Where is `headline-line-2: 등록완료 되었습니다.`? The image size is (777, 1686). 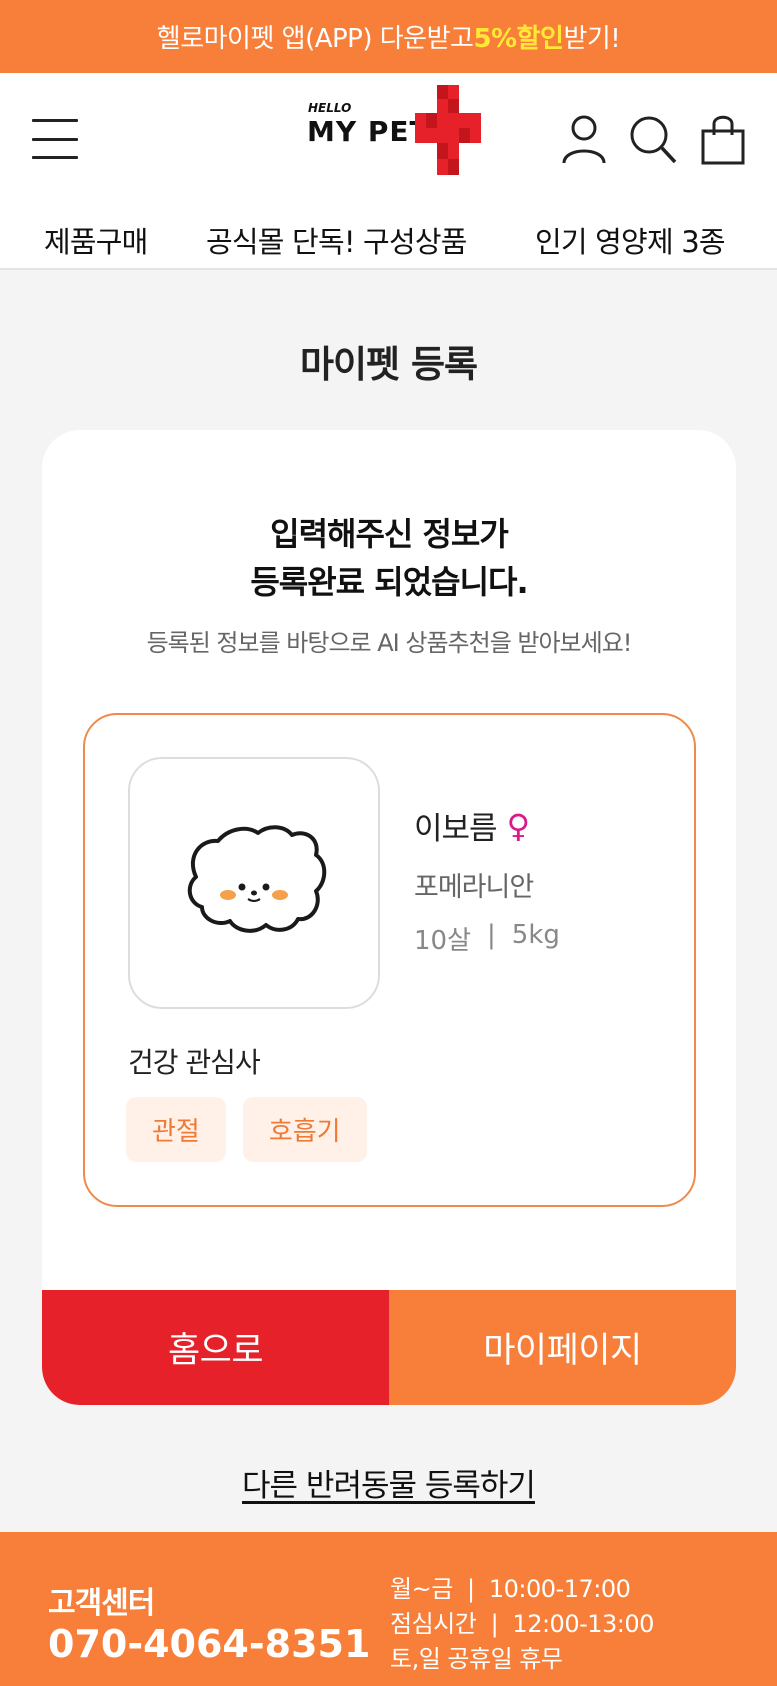
headline-line-2: 등록완료 되었습니다. is located at coordinates (389, 582).